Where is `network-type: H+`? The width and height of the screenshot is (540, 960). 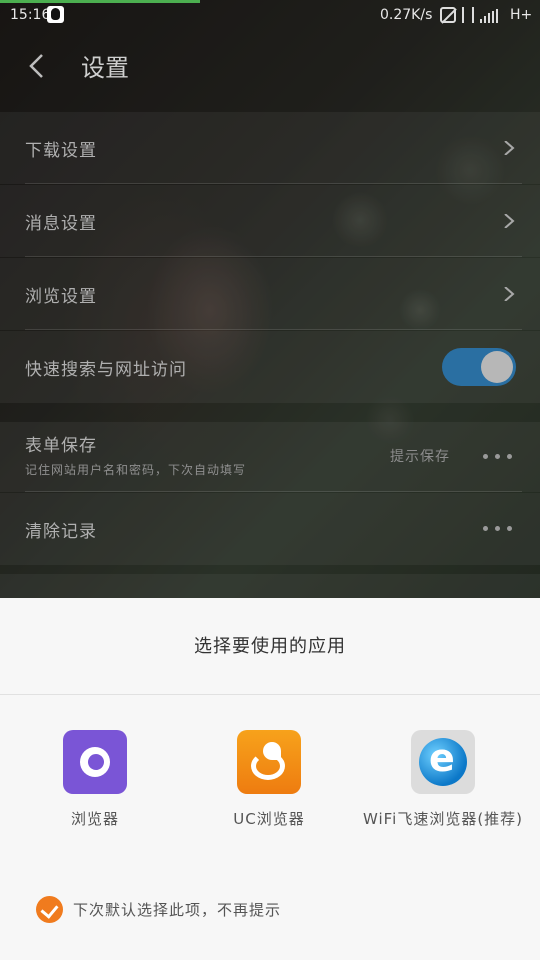 network-type: H+ is located at coordinates (521, 15).